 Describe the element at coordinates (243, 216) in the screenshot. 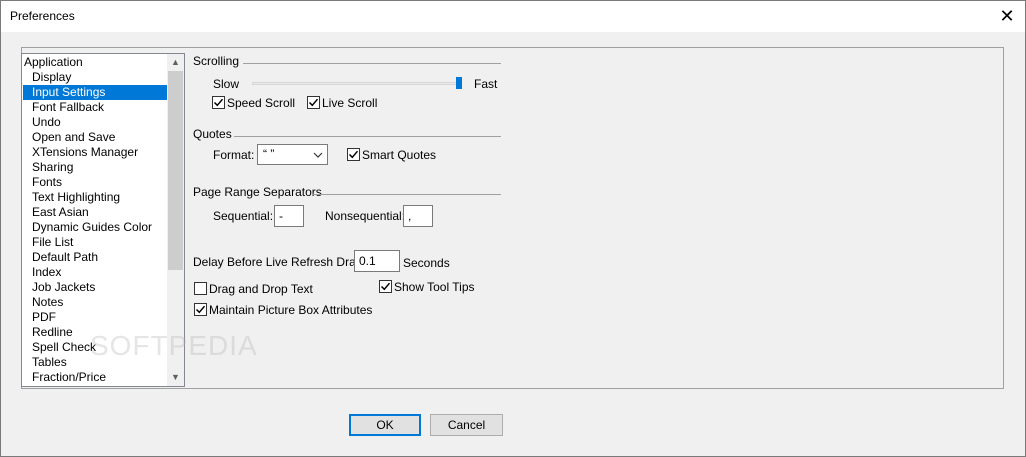

I see `sequential-label: Sequential:` at that location.